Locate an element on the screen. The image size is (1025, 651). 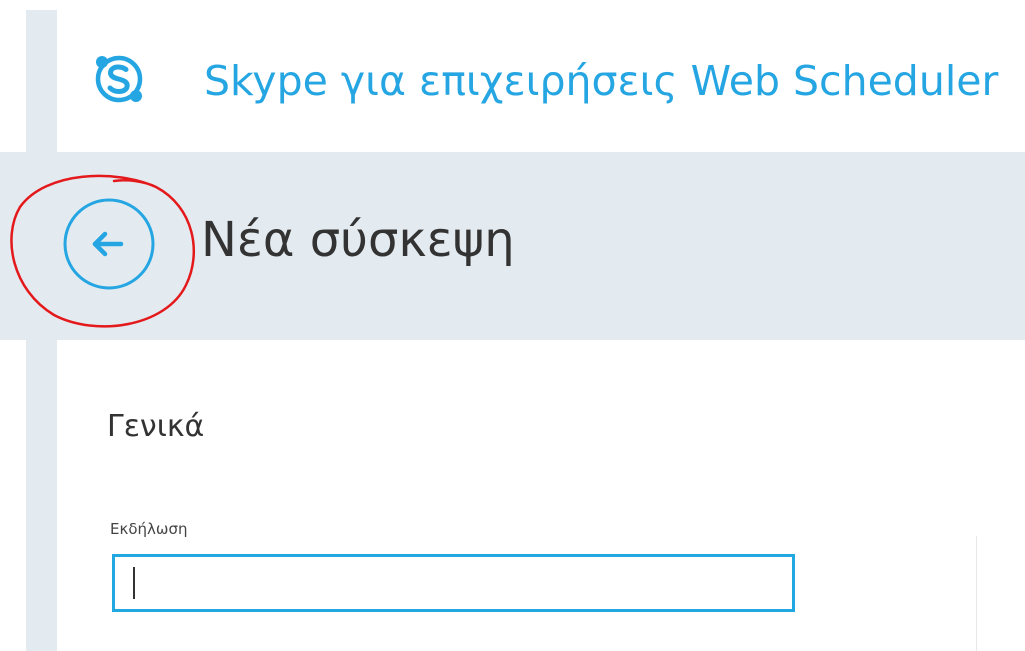
back-arrow-icon is located at coordinates (109, 244).